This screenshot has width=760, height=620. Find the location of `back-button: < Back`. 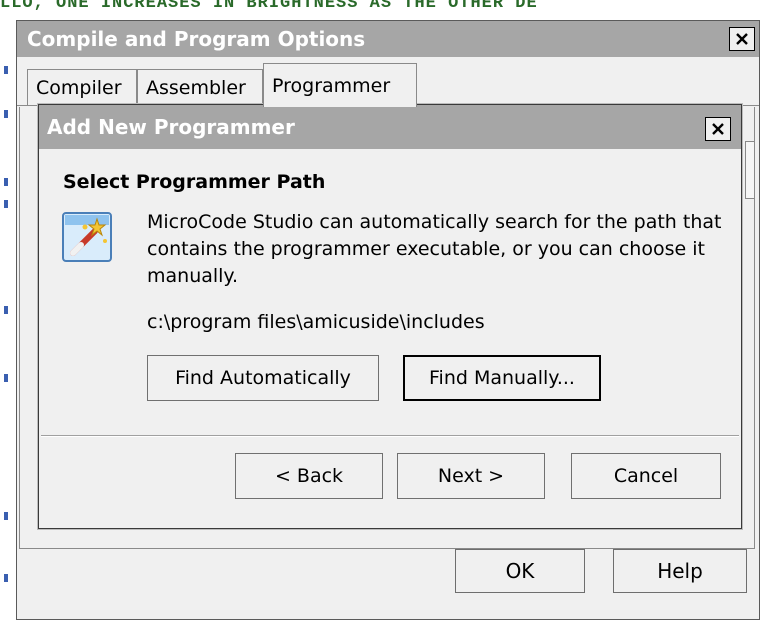

back-button: < Back is located at coordinates (309, 476).